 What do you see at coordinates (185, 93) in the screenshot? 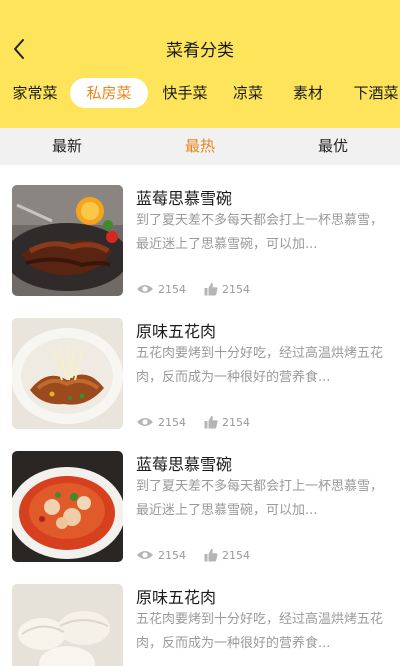
I see `tab-kuaishou: 快手菜` at bounding box center [185, 93].